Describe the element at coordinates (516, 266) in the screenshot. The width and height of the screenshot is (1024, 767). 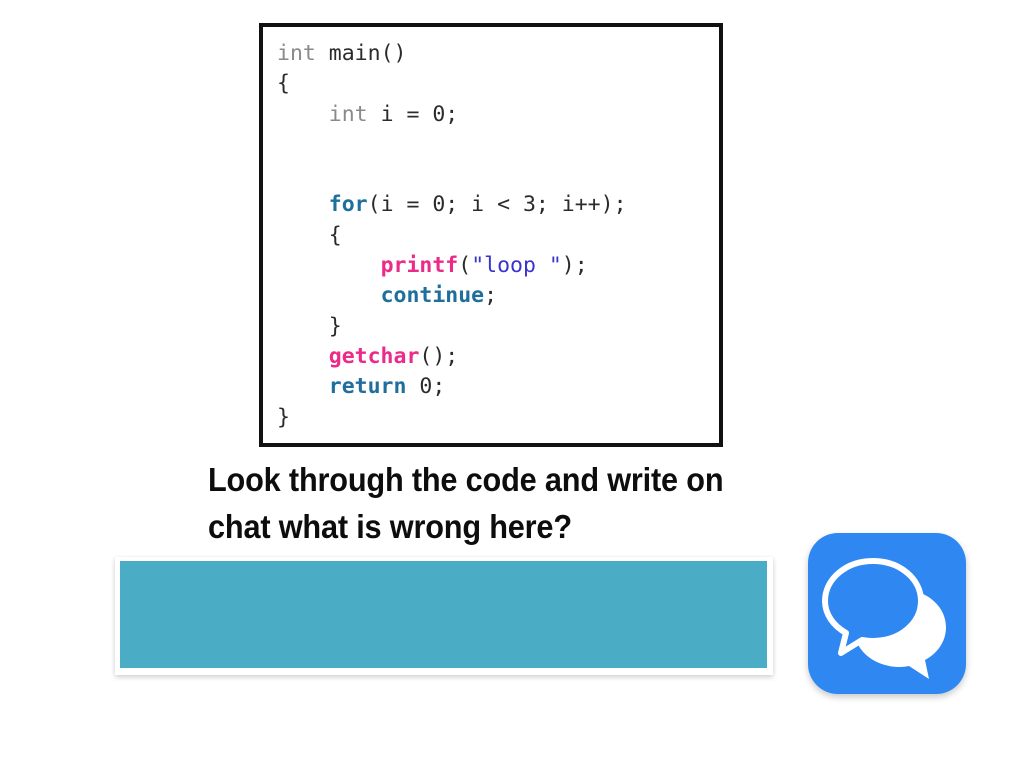
I see `code-token-str: "loop "` at that location.